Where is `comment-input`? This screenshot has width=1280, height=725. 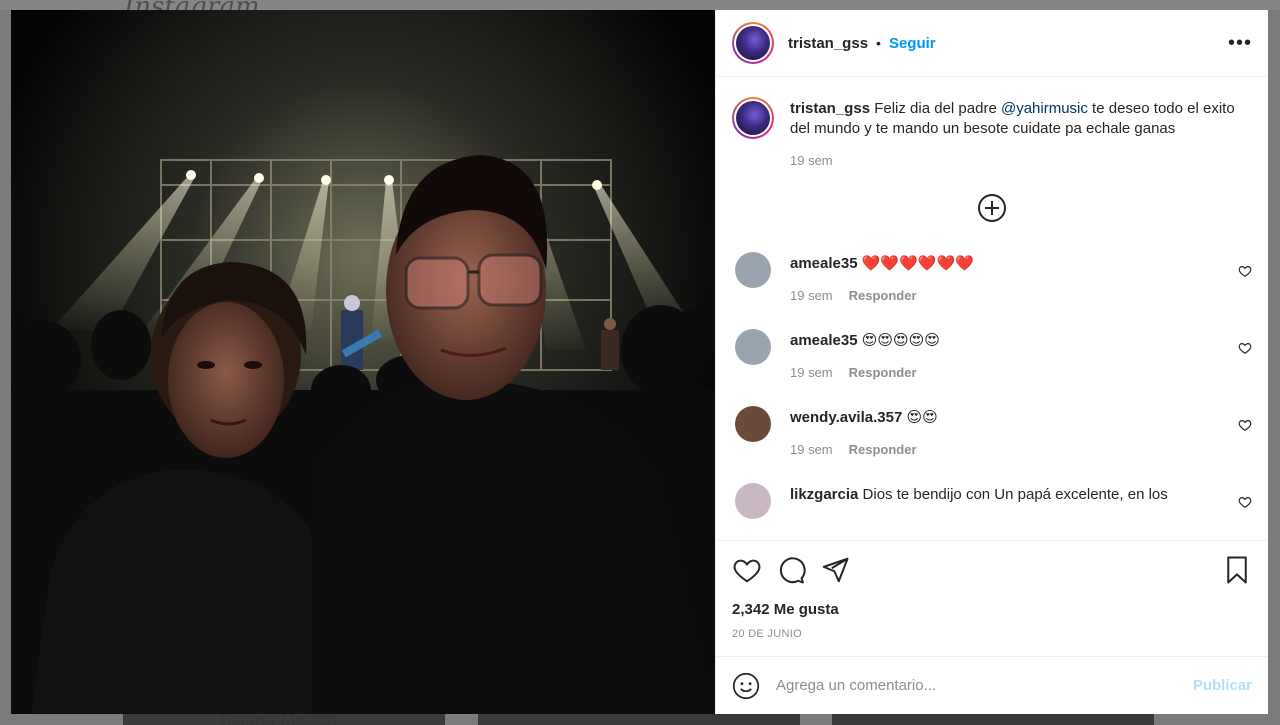 comment-input is located at coordinates (984, 685).